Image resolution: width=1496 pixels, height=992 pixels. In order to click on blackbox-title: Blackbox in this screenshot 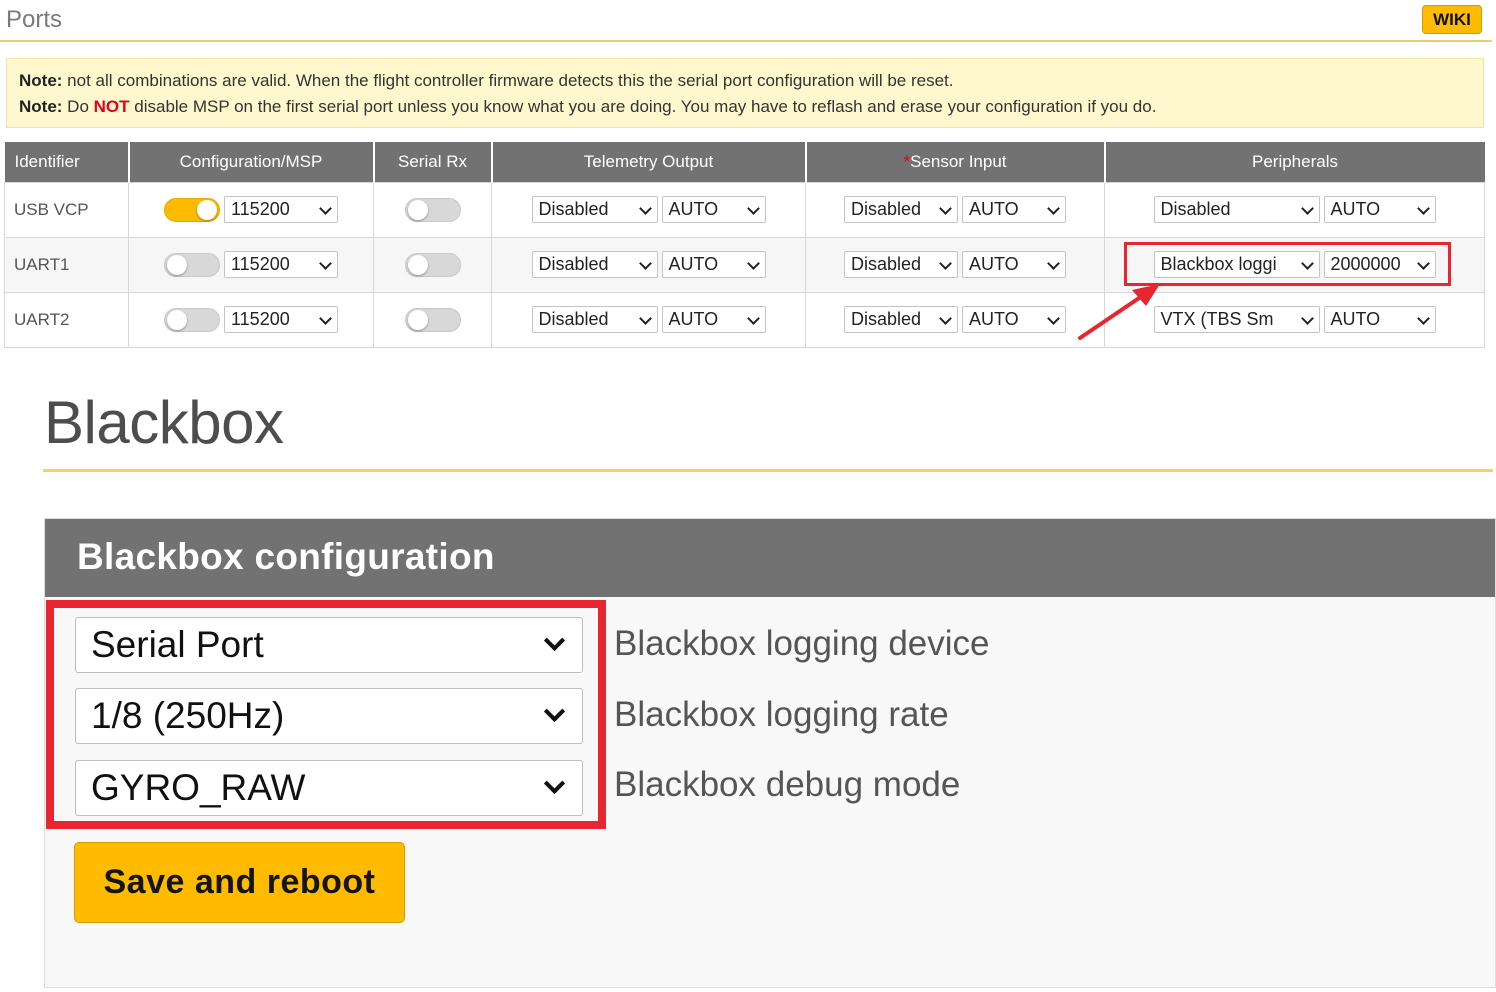, I will do `click(164, 422)`.